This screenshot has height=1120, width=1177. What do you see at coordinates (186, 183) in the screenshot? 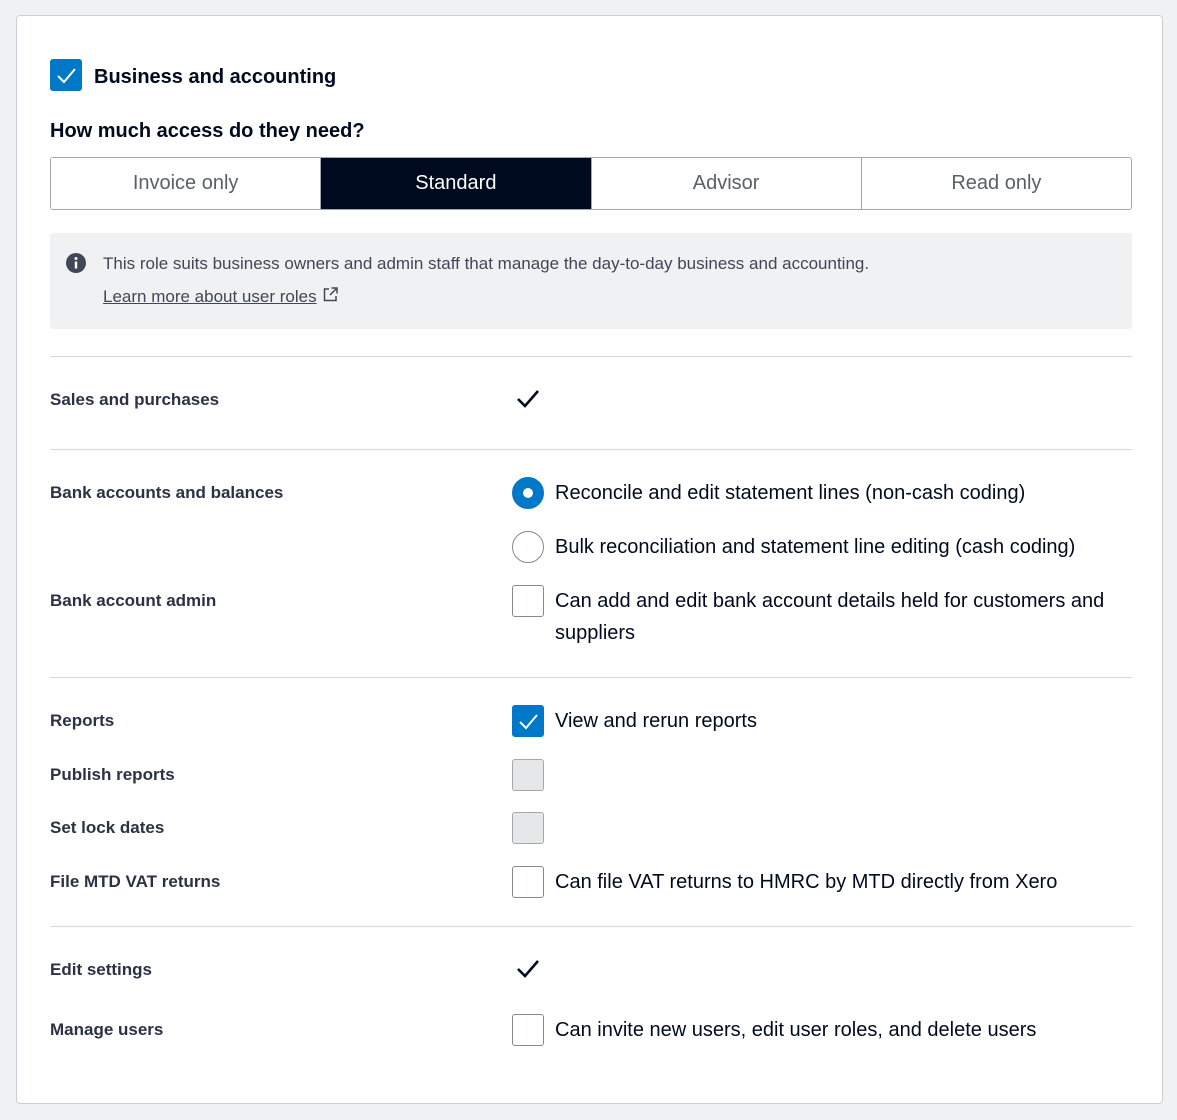
I see `access-option-invoice-only: Invoice only` at bounding box center [186, 183].